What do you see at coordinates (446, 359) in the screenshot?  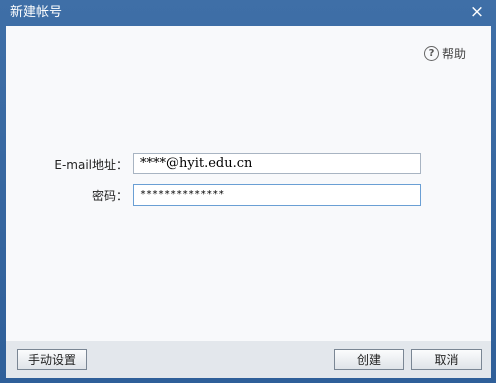 I see `cancel-button: 取消` at bounding box center [446, 359].